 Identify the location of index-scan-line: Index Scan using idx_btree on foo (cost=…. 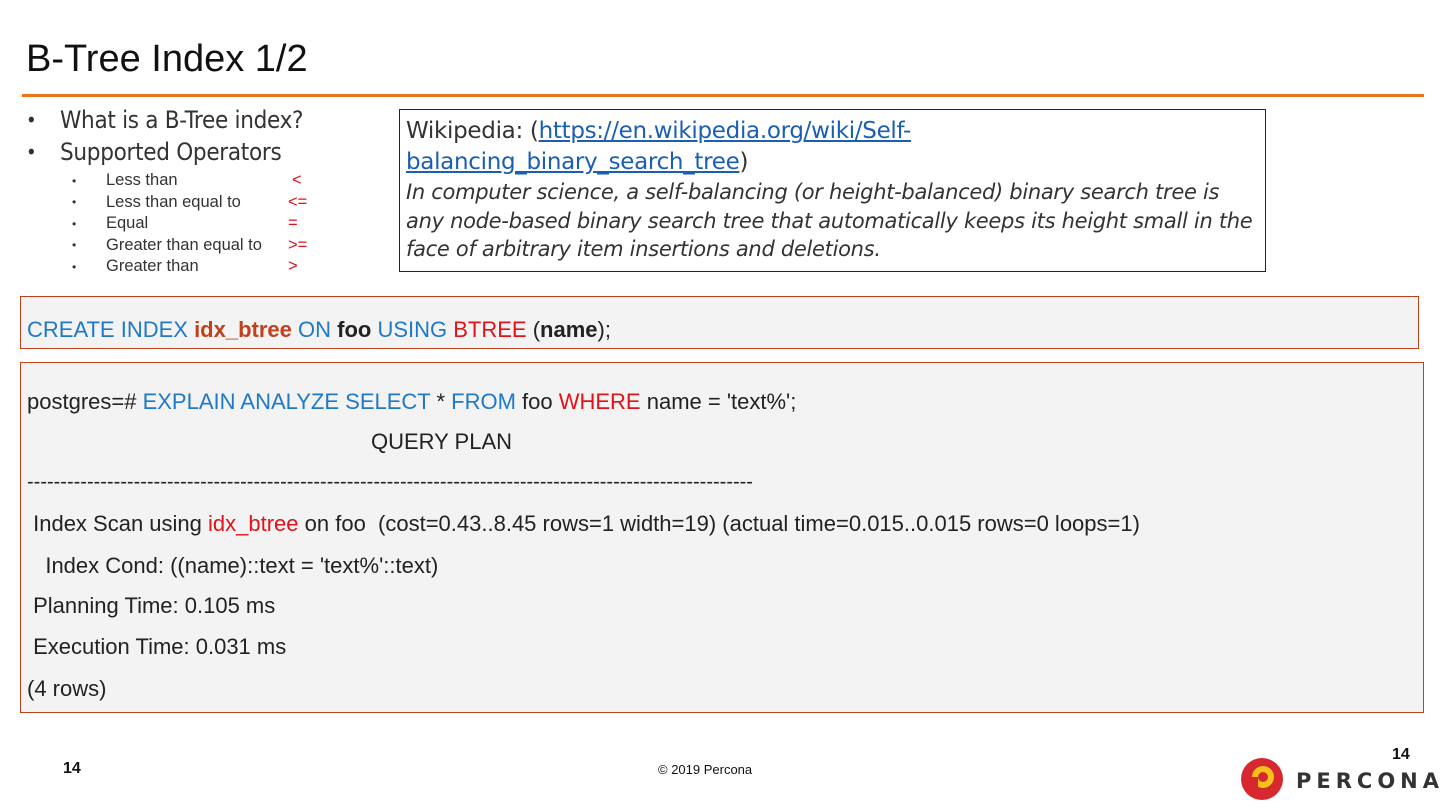
(583, 524).